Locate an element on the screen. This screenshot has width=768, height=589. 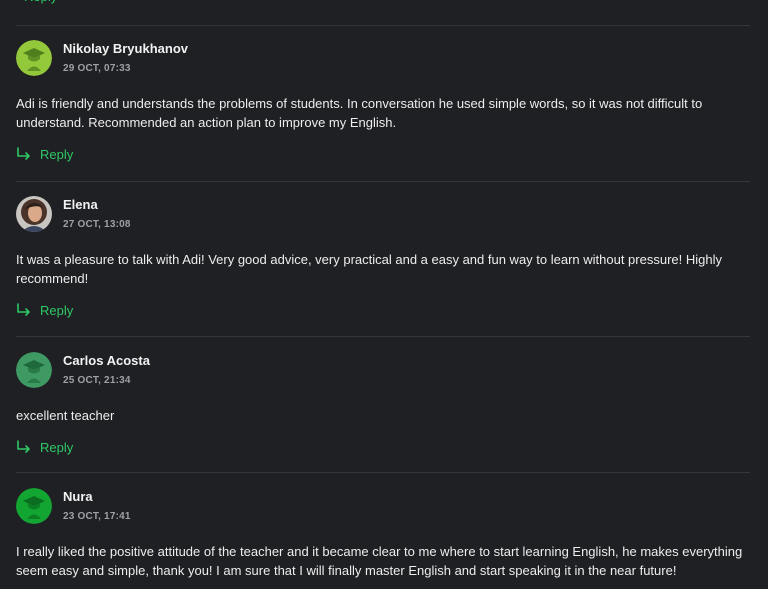
commenter-name: Elena is located at coordinates (97, 205).